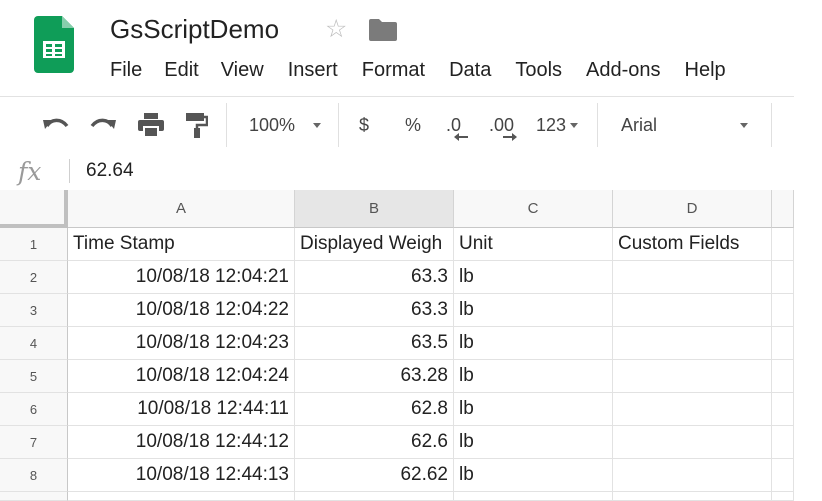 The width and height of the screenshot is (822, 501). I want to click on select-all-corner, so click(34, 209).